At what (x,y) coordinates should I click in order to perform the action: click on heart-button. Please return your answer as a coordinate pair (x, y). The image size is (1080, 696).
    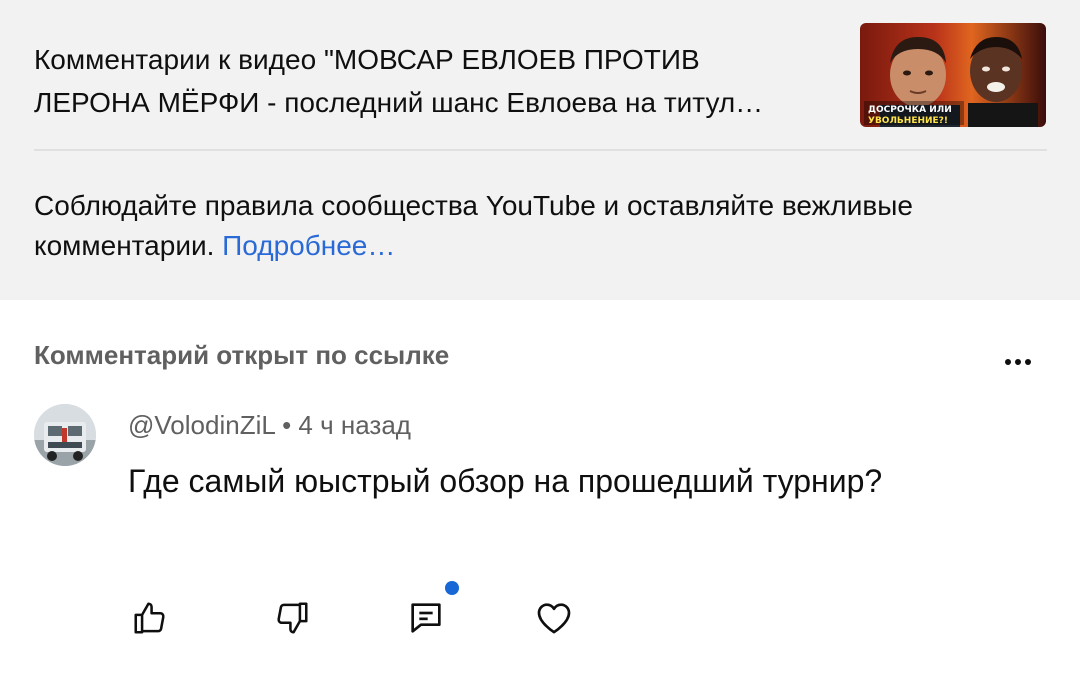
    Looking at the image, I should click on (554, 618).